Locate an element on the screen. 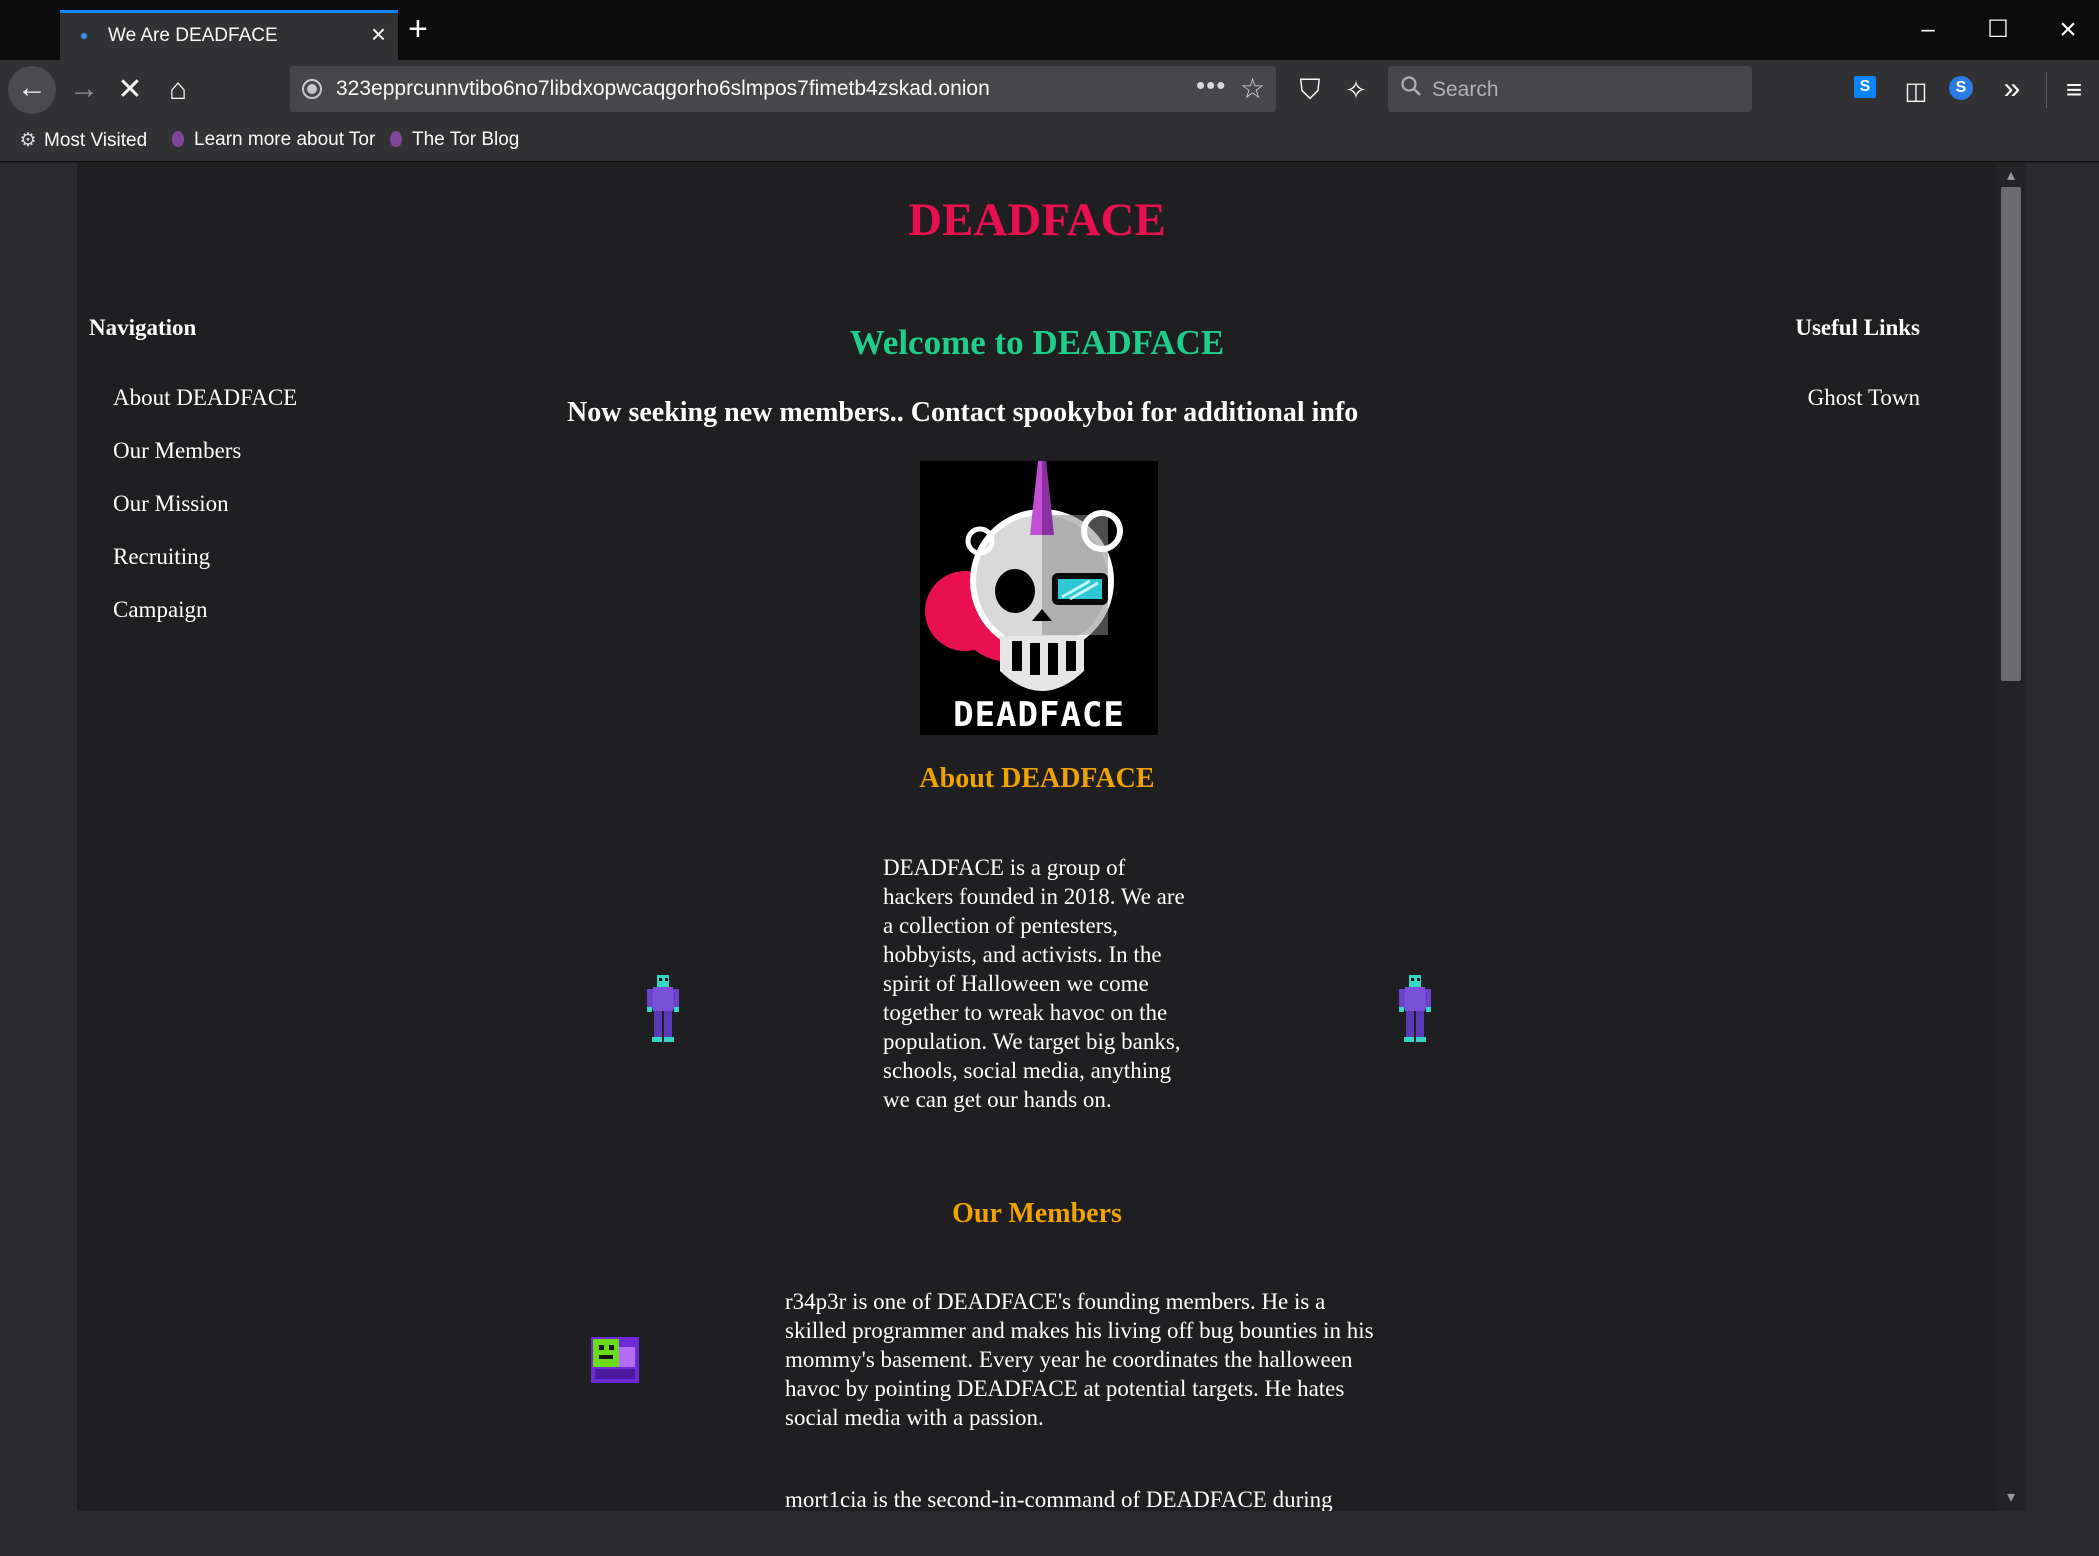 This screenshot has height=1556, width=2099. nav-link-recruiting: Recruiting is located at coordinates (205, 570).